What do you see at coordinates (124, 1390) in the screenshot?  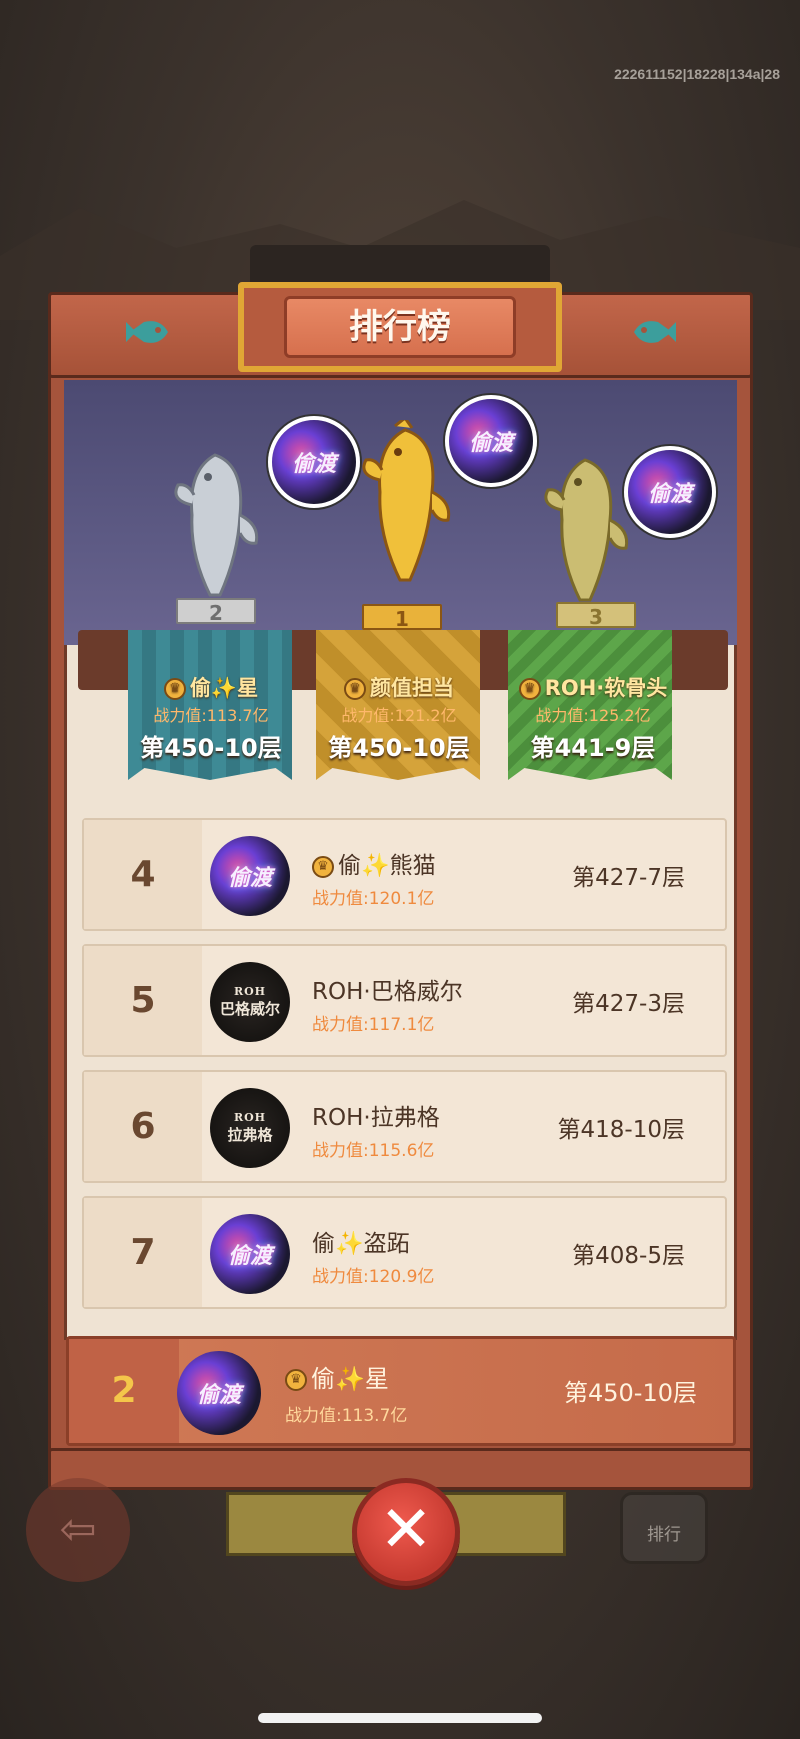 I see `my-rank-number: 2` at bounding box center [124, 1390].